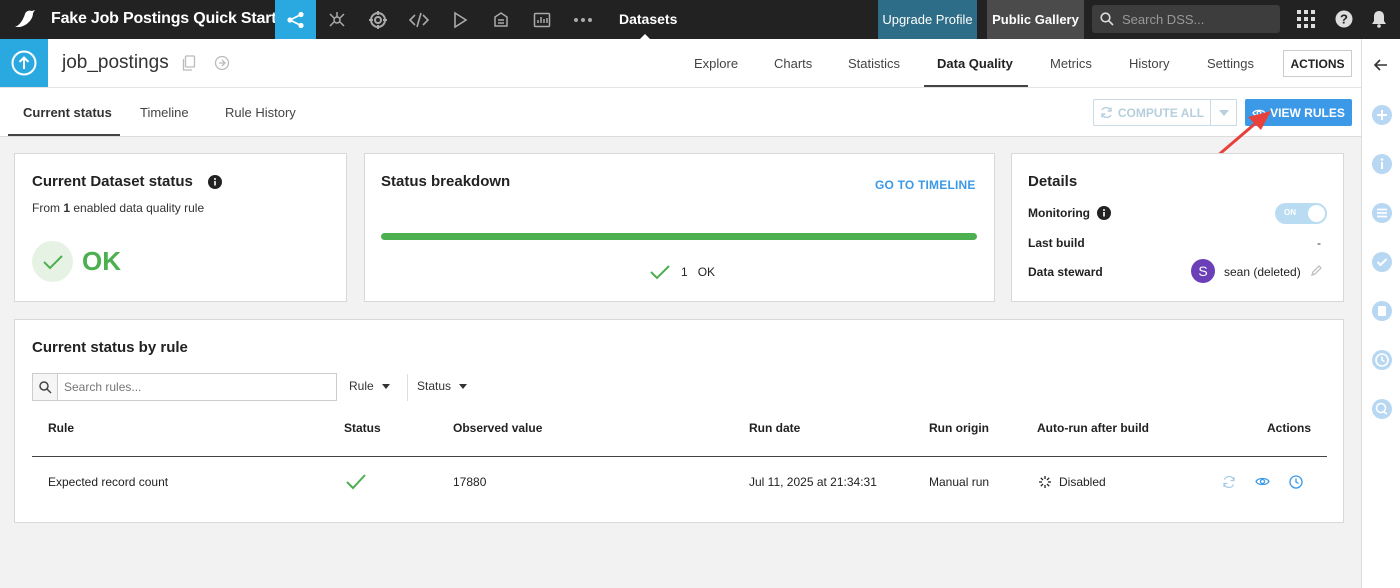 This screenshot has height=588, width=1400. I want to click on rule-filter-dropdown: Rule, so click(369, 386).